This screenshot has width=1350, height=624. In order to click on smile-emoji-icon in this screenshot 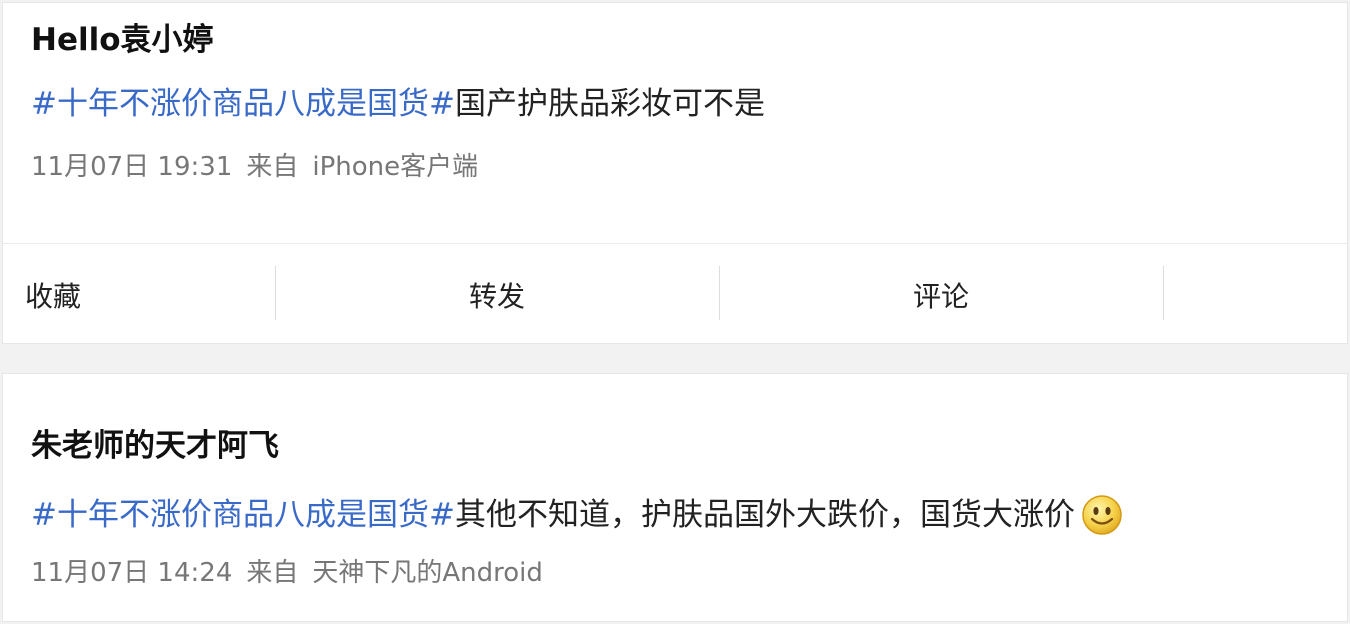, I will do `click(1102, 515)`.